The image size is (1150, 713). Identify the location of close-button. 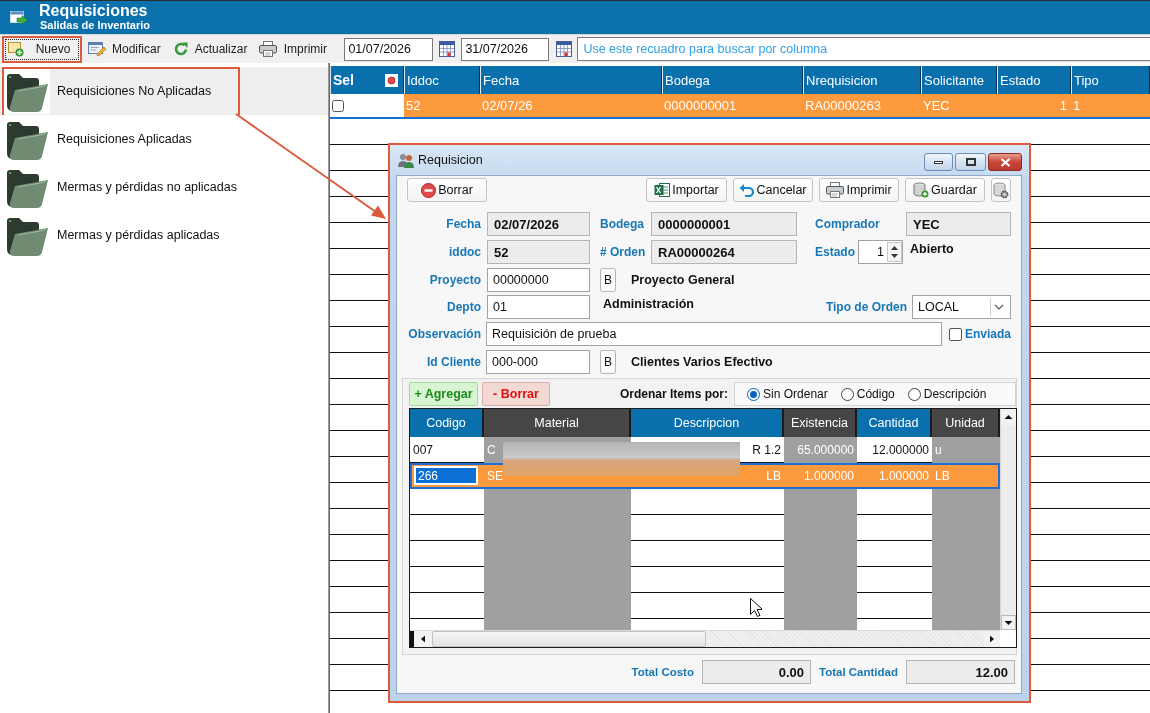
(1005, 162).